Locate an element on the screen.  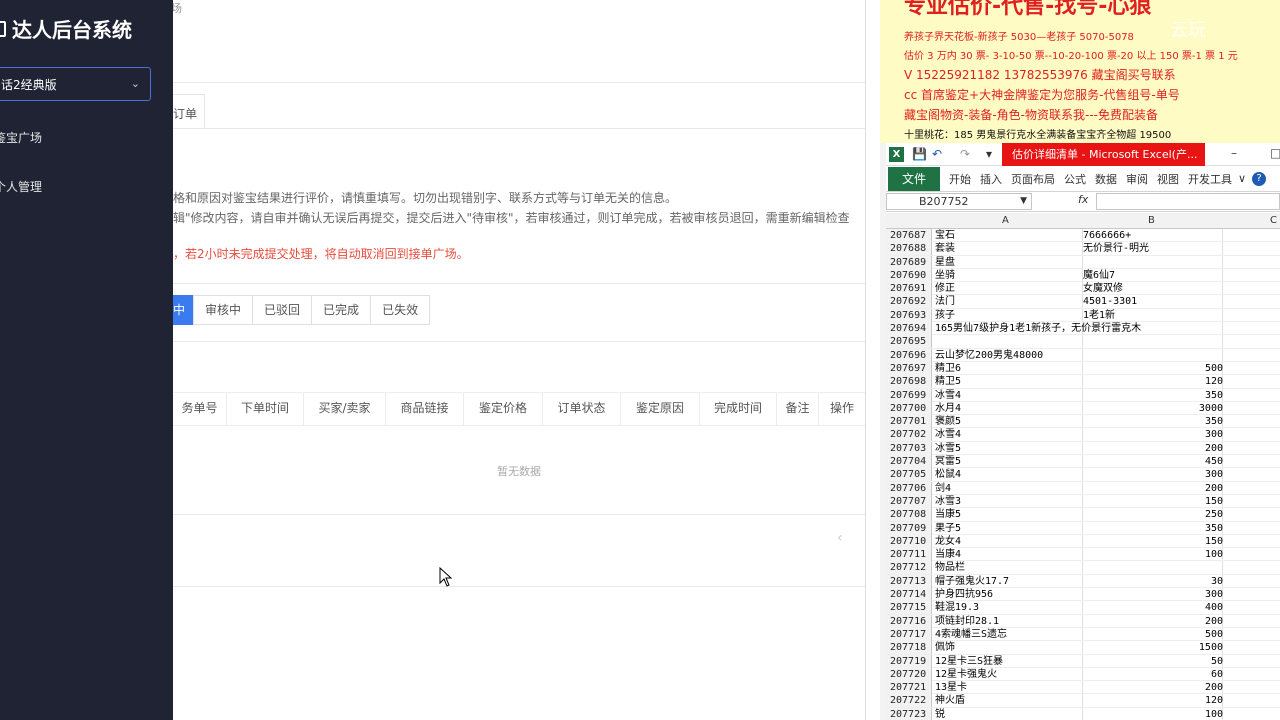
col-header-b: B is located at coordinates (1151, 220).